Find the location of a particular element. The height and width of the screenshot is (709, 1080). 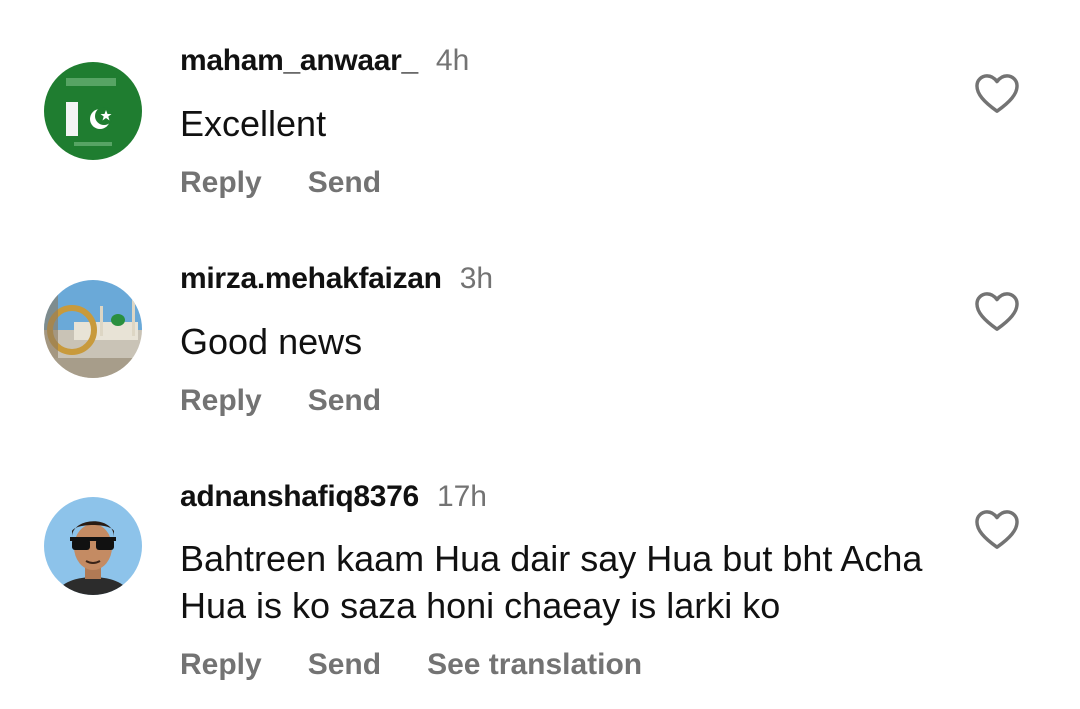

comment-meta: mirza.mehakfaizan 3h is located at coordinates (336, 279).